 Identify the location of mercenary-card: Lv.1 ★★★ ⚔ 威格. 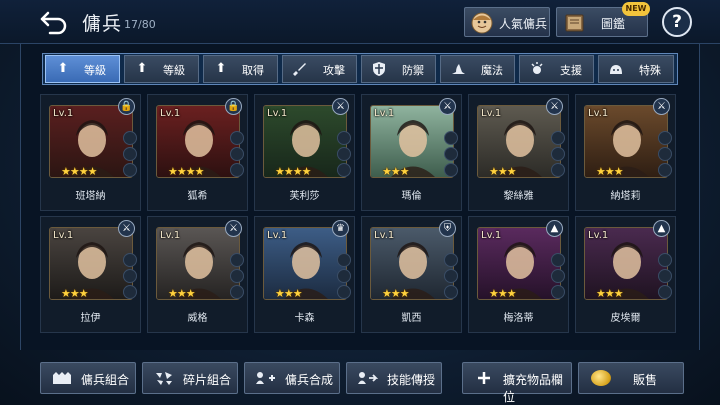
(197, 274).